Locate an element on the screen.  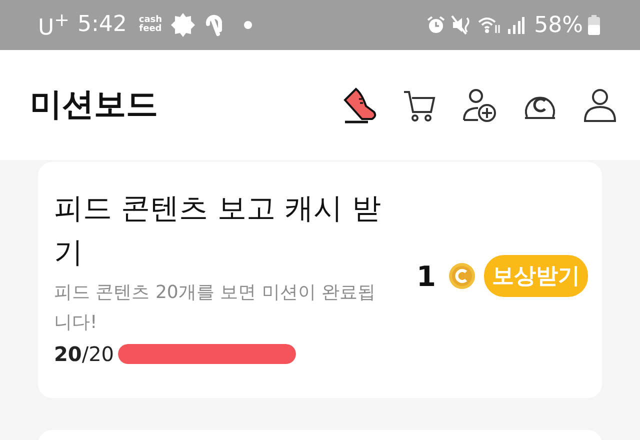
page-title: 미션보드 is located at coordinates (94, 104).